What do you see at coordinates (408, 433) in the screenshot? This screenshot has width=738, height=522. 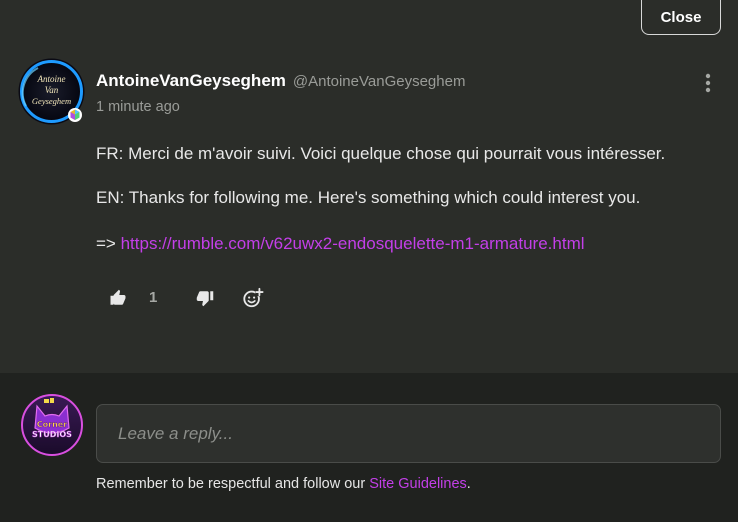 I see `reply-input` at bounding box center [408, 433].